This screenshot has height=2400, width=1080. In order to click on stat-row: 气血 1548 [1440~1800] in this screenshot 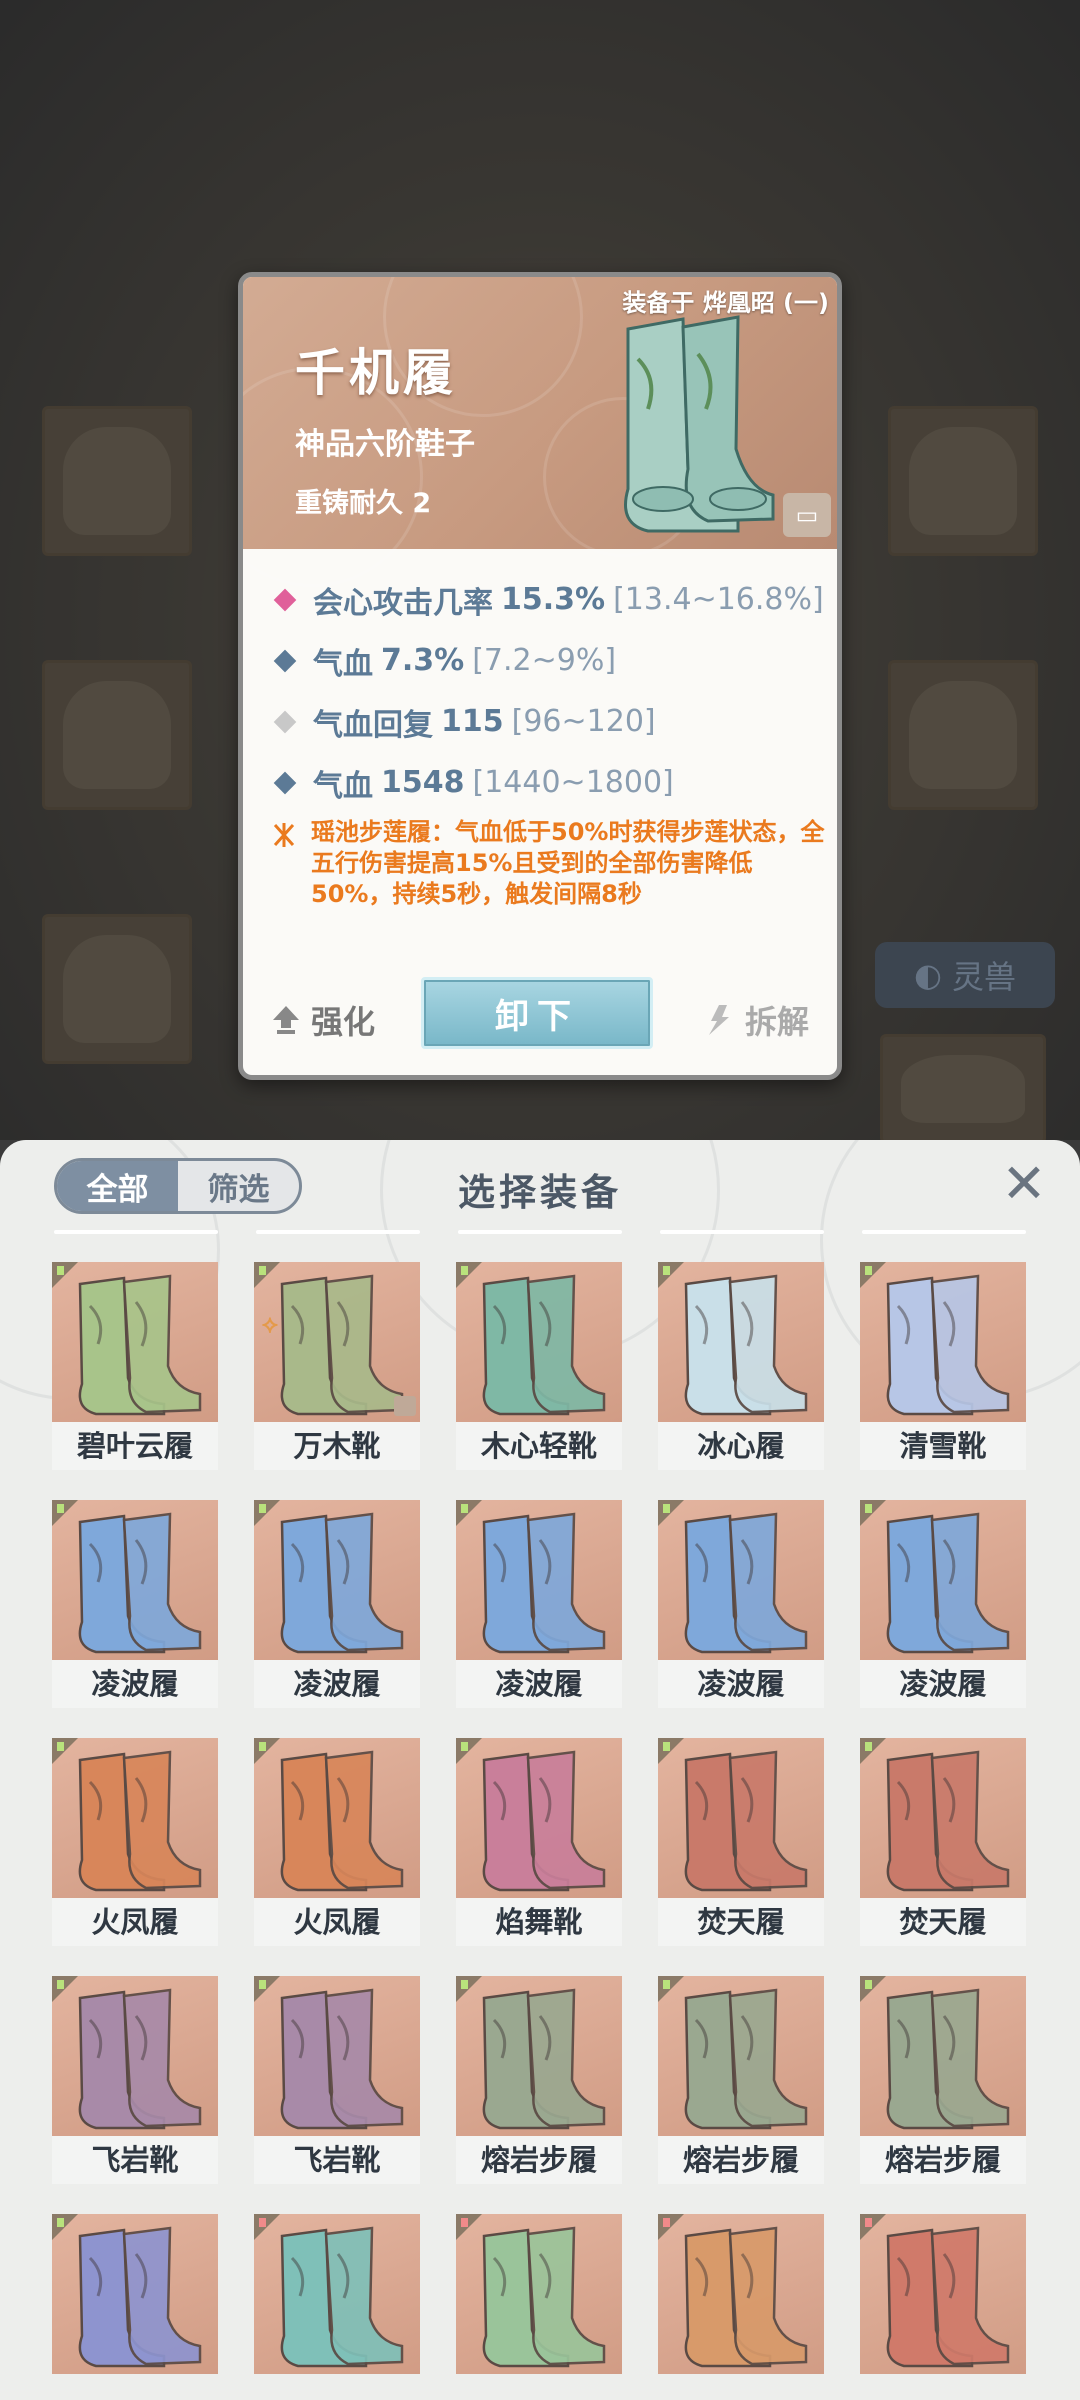, I will do `click(551, 782)`.